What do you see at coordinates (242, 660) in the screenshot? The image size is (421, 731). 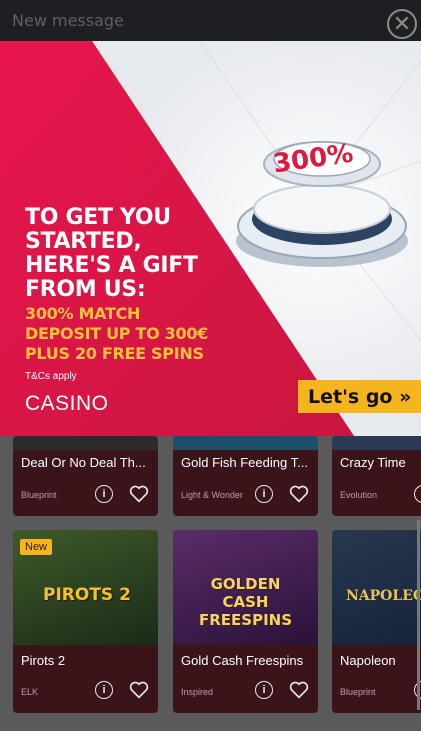 I see `game-name: Gold Cash Freespins` at bounding box center [242, 660].